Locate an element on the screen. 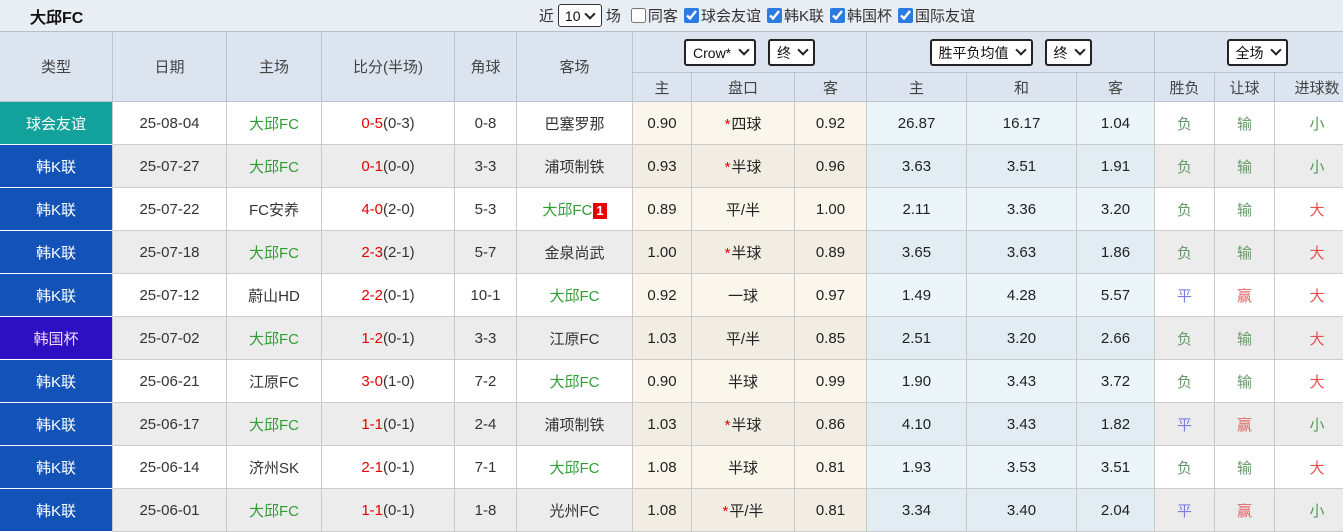 The image size is (1343, 532). away-team-cell: 金泉尚武 is located at coordinates (575, 252).